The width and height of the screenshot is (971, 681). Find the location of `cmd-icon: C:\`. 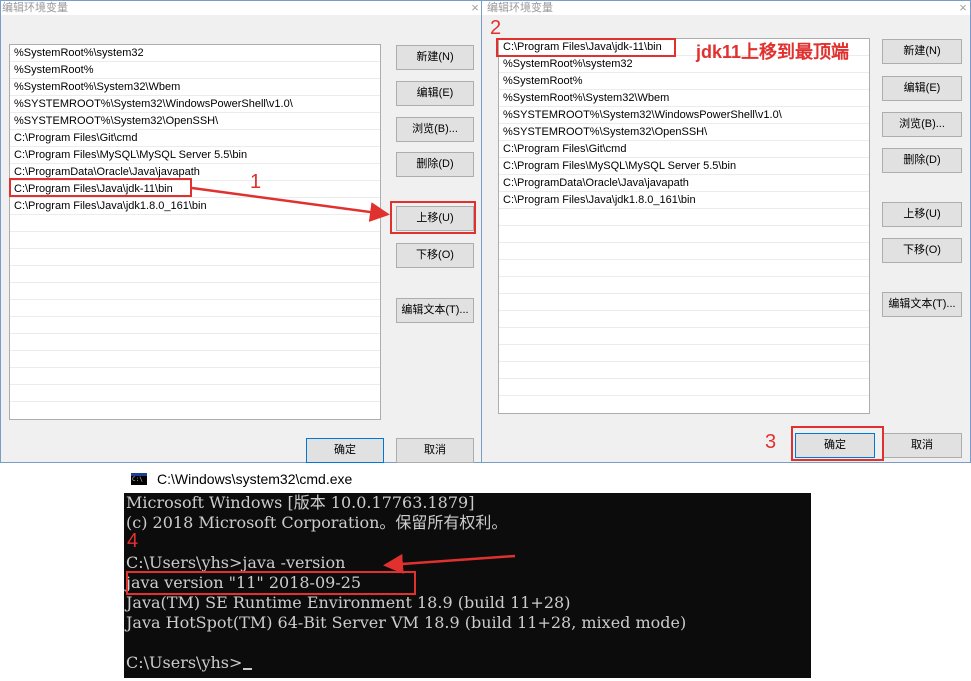

cmd-icon: C:\ is located at coordinates (139, 479).